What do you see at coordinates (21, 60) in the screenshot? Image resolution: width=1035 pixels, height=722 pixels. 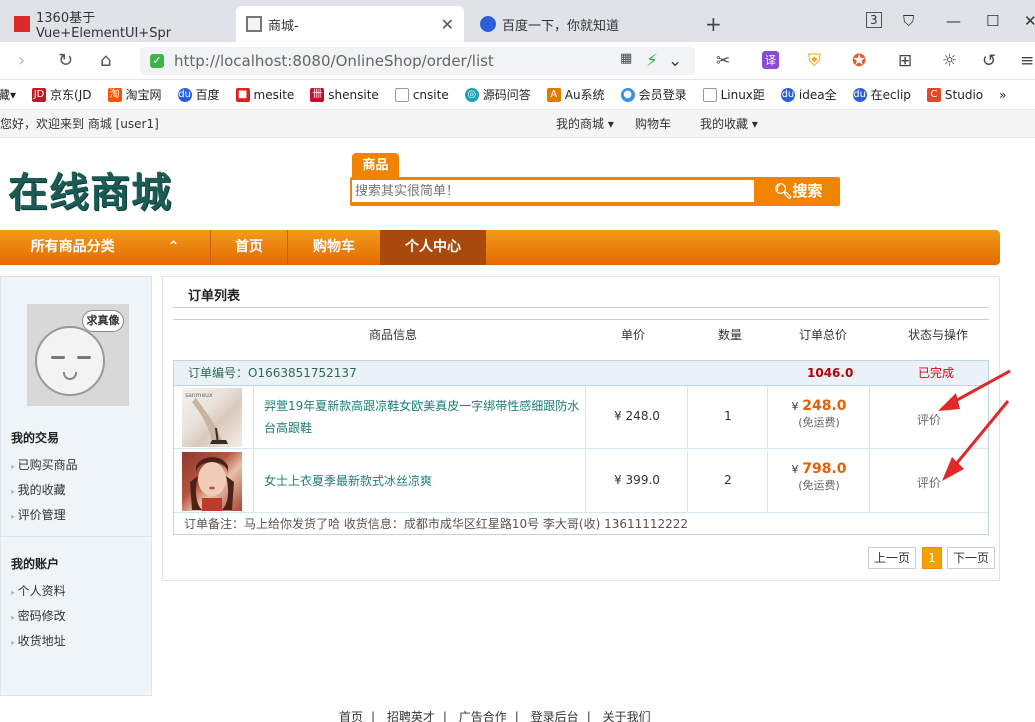 I see `forward-icon: ›` at bounding box center [21, 60].